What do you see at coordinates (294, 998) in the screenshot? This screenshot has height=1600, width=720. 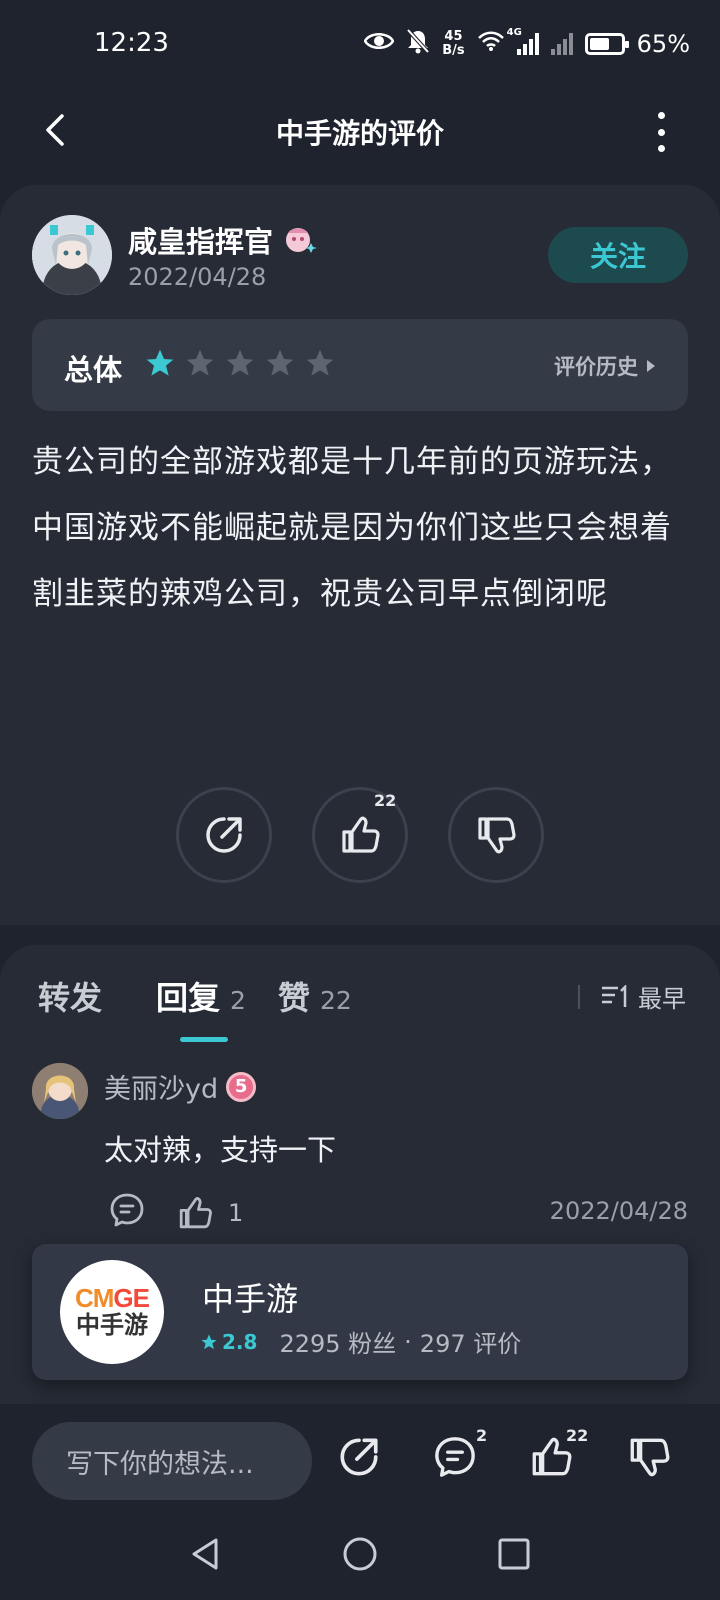 I see `tab-label: 赞` at bounding box center [294, 998].